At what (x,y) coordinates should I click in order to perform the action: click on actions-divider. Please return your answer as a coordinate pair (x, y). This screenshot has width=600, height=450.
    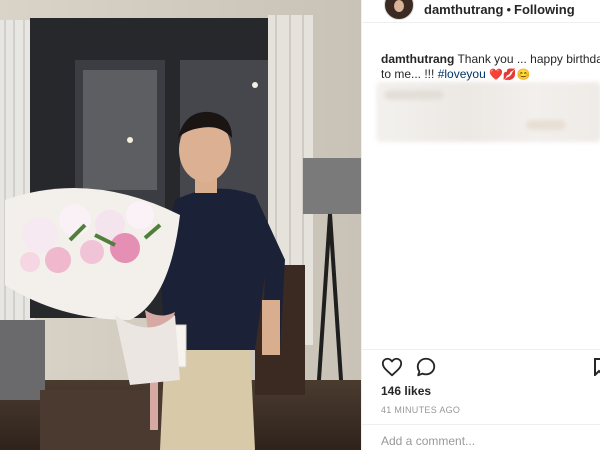
    Looking at the image, I should click on (481, 349).